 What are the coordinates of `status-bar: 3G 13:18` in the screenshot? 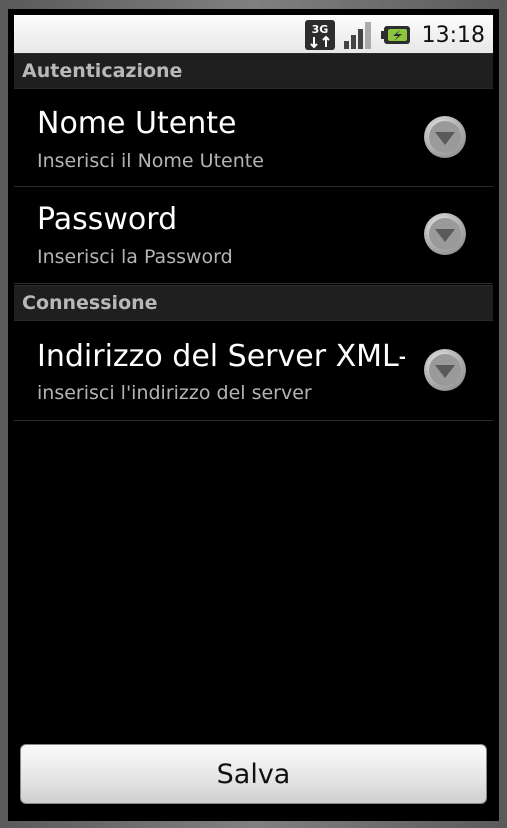 It's located at (253, 35).